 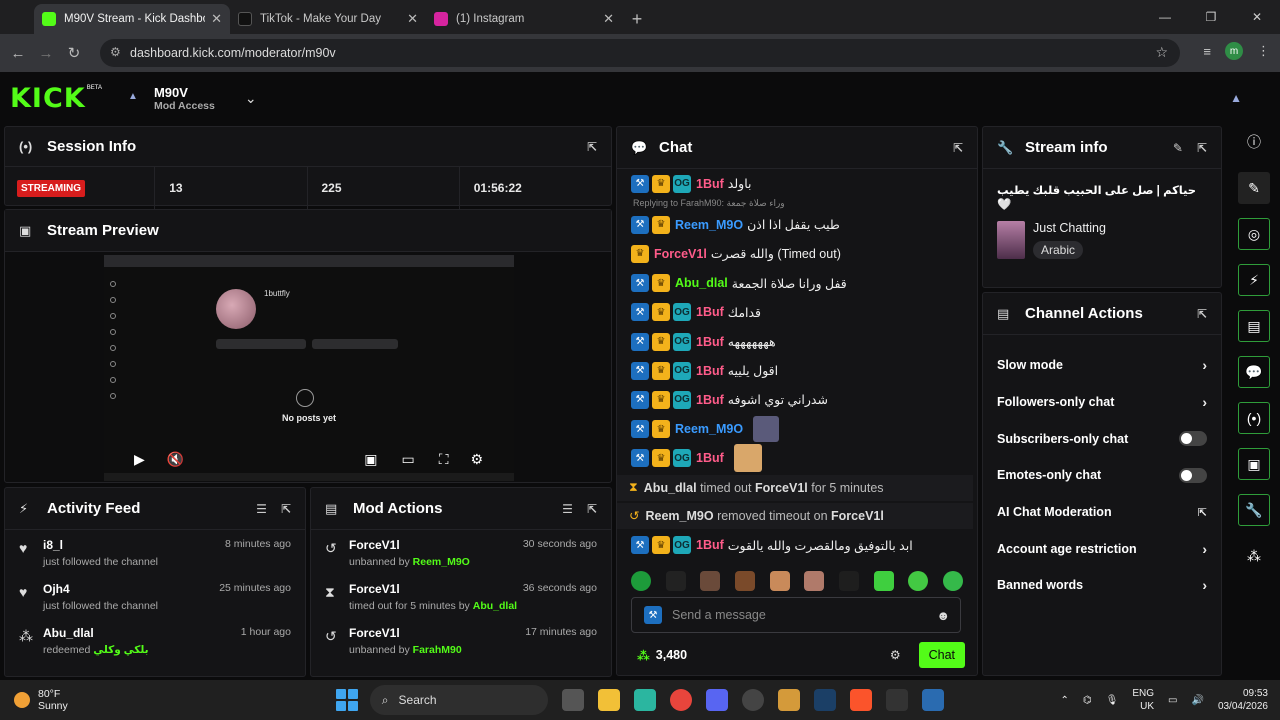 I want to click on emotes-only-toggle, so click(x=1193, y=475).